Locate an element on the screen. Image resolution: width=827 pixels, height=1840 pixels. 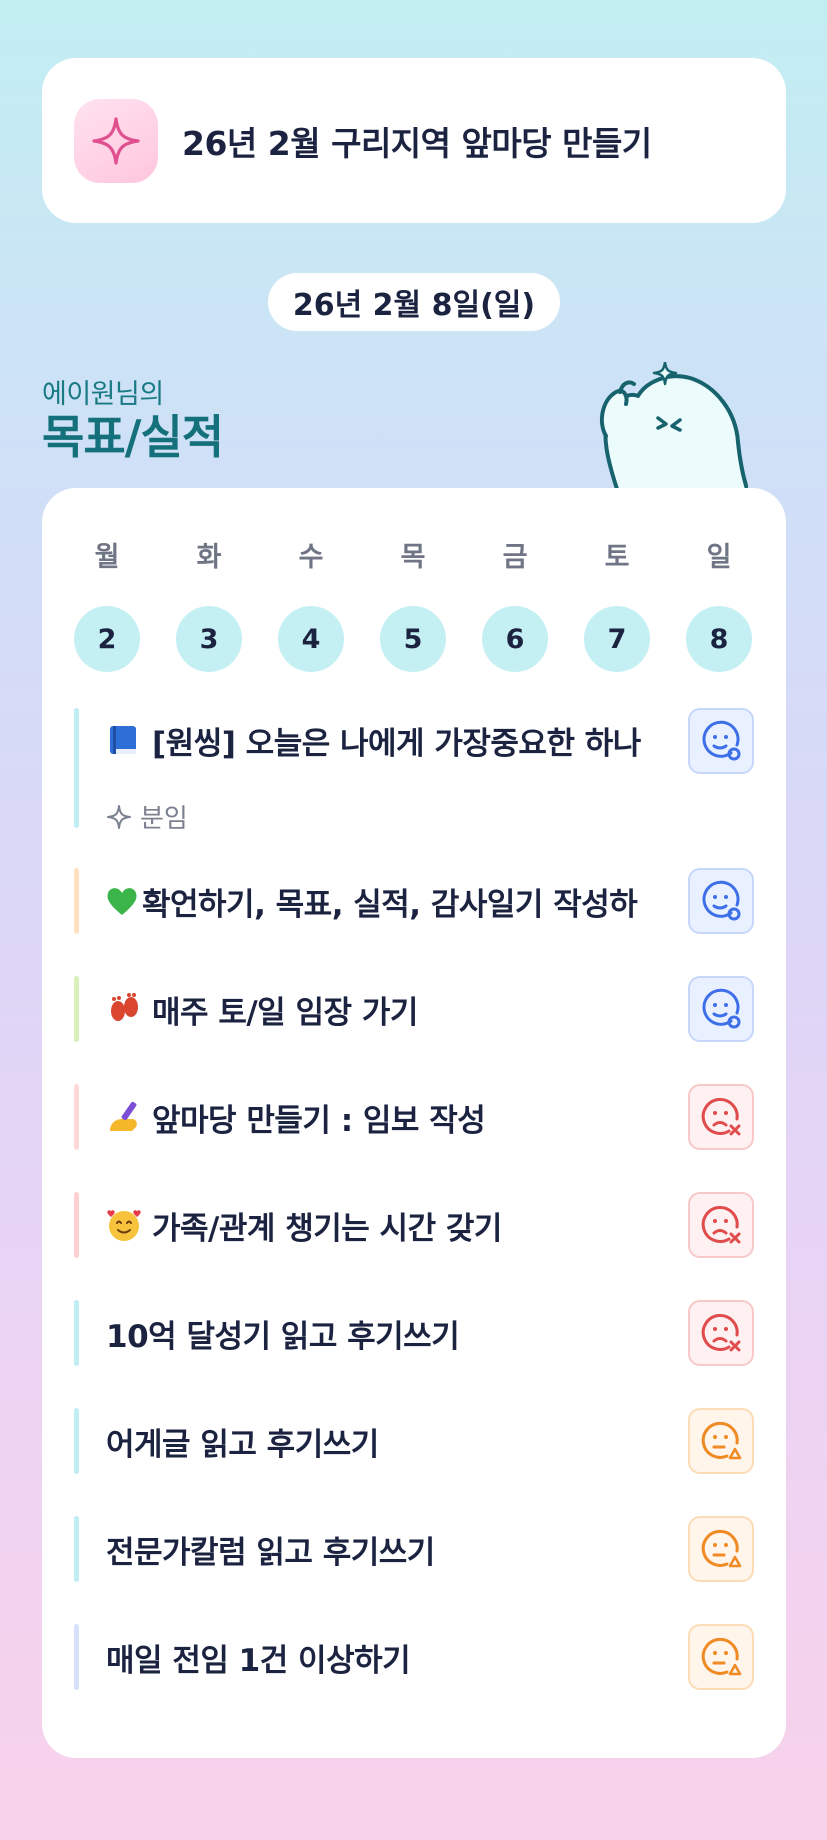
day-saturday: 토 7 is located at coordinates (617, 605).